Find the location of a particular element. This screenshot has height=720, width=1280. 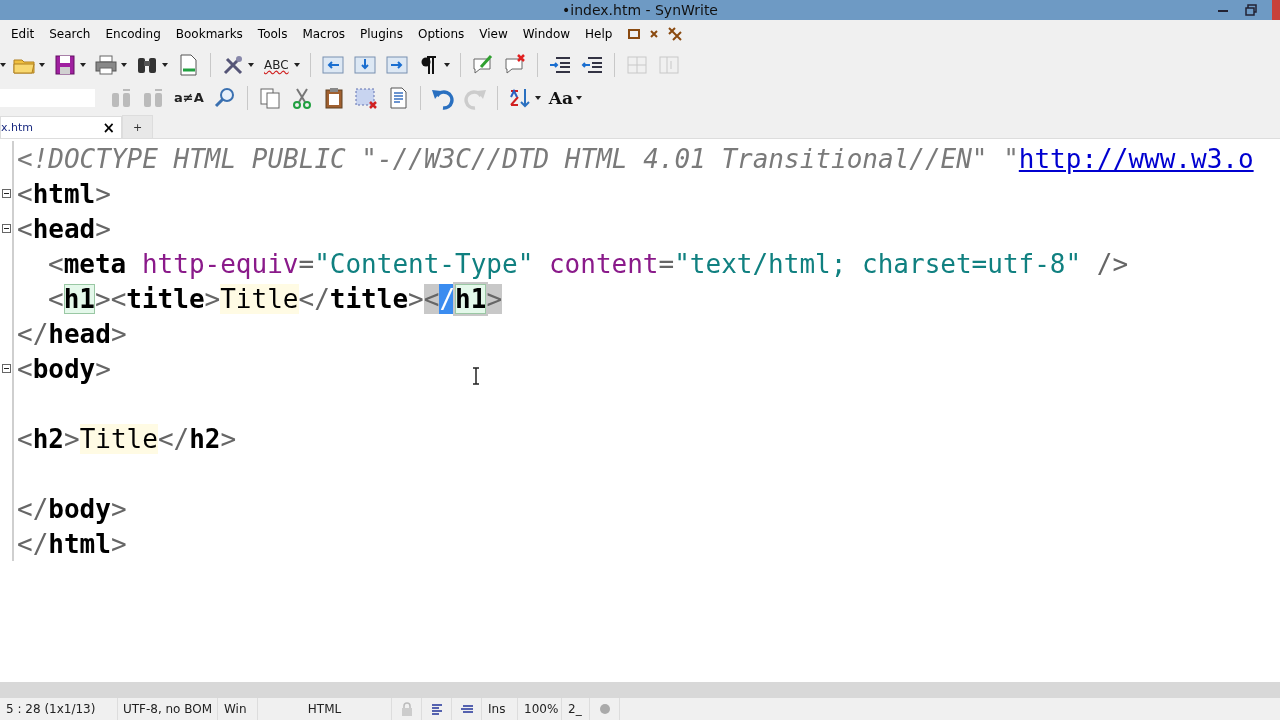

file-tab: x.htm × is located at coordinates (61, 127).